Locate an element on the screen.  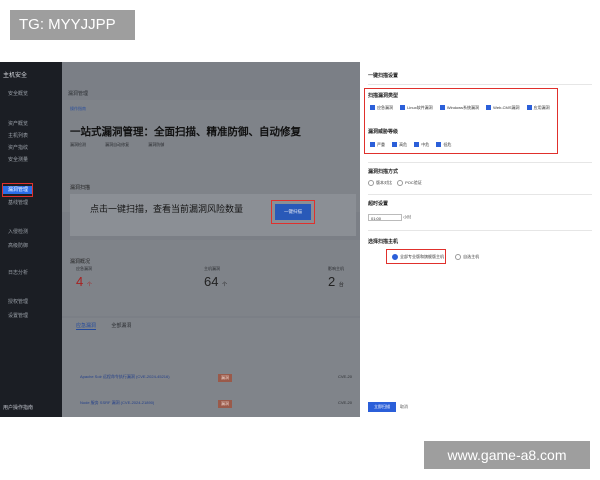
cancel-button: 取消 is located at coordinates (404, 407).